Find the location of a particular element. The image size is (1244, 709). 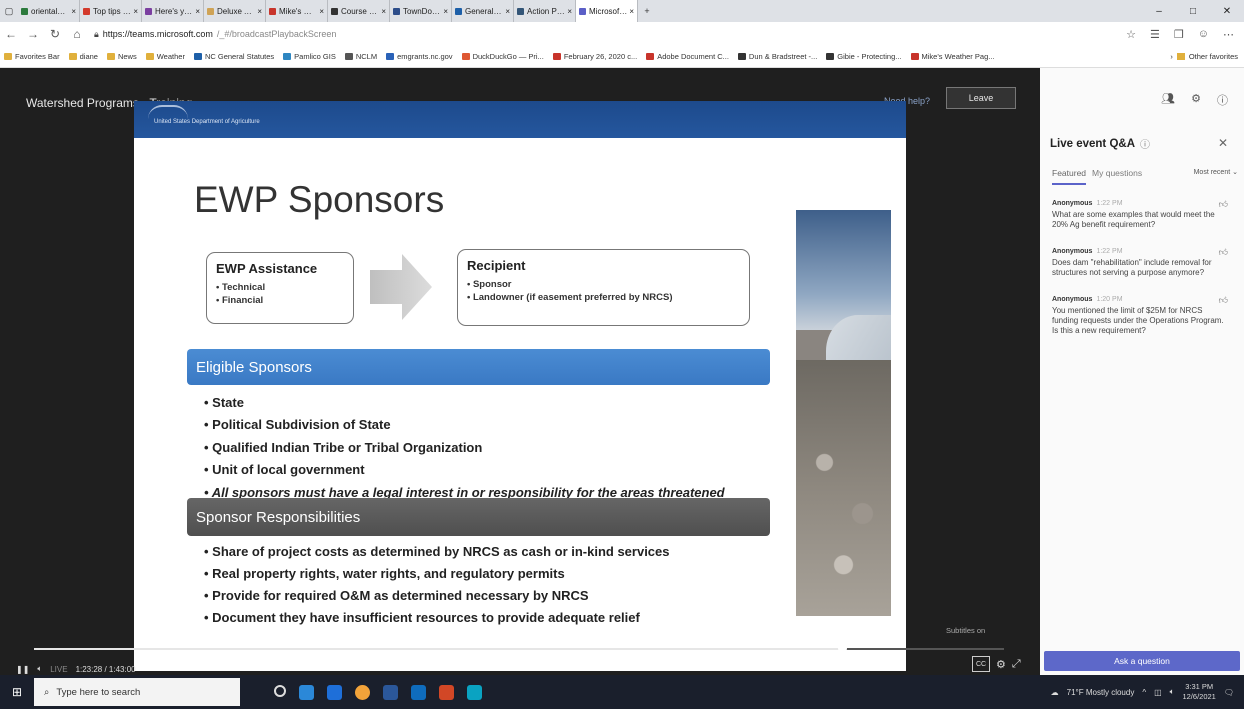

mail-icon is located at coordinates (418, 692).